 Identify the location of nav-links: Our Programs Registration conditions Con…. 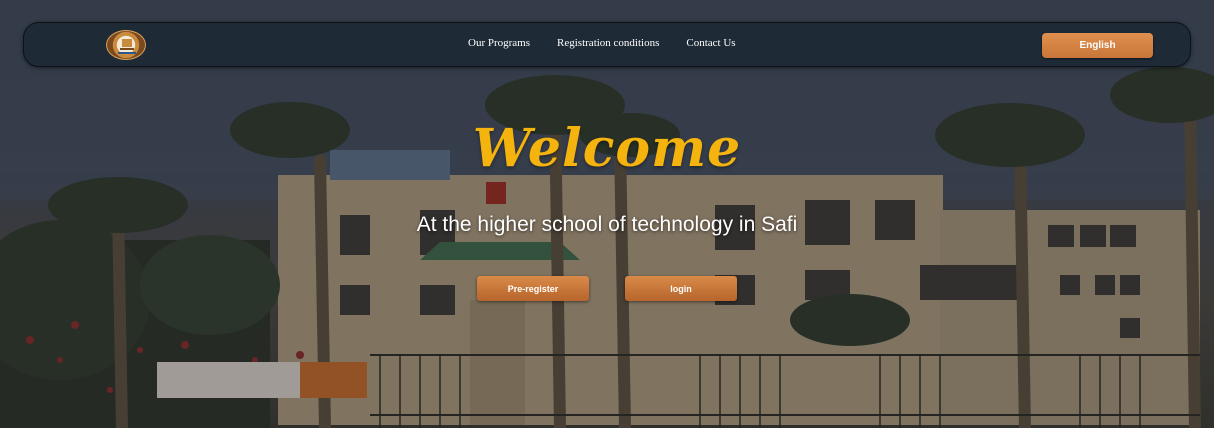
(602, 43).